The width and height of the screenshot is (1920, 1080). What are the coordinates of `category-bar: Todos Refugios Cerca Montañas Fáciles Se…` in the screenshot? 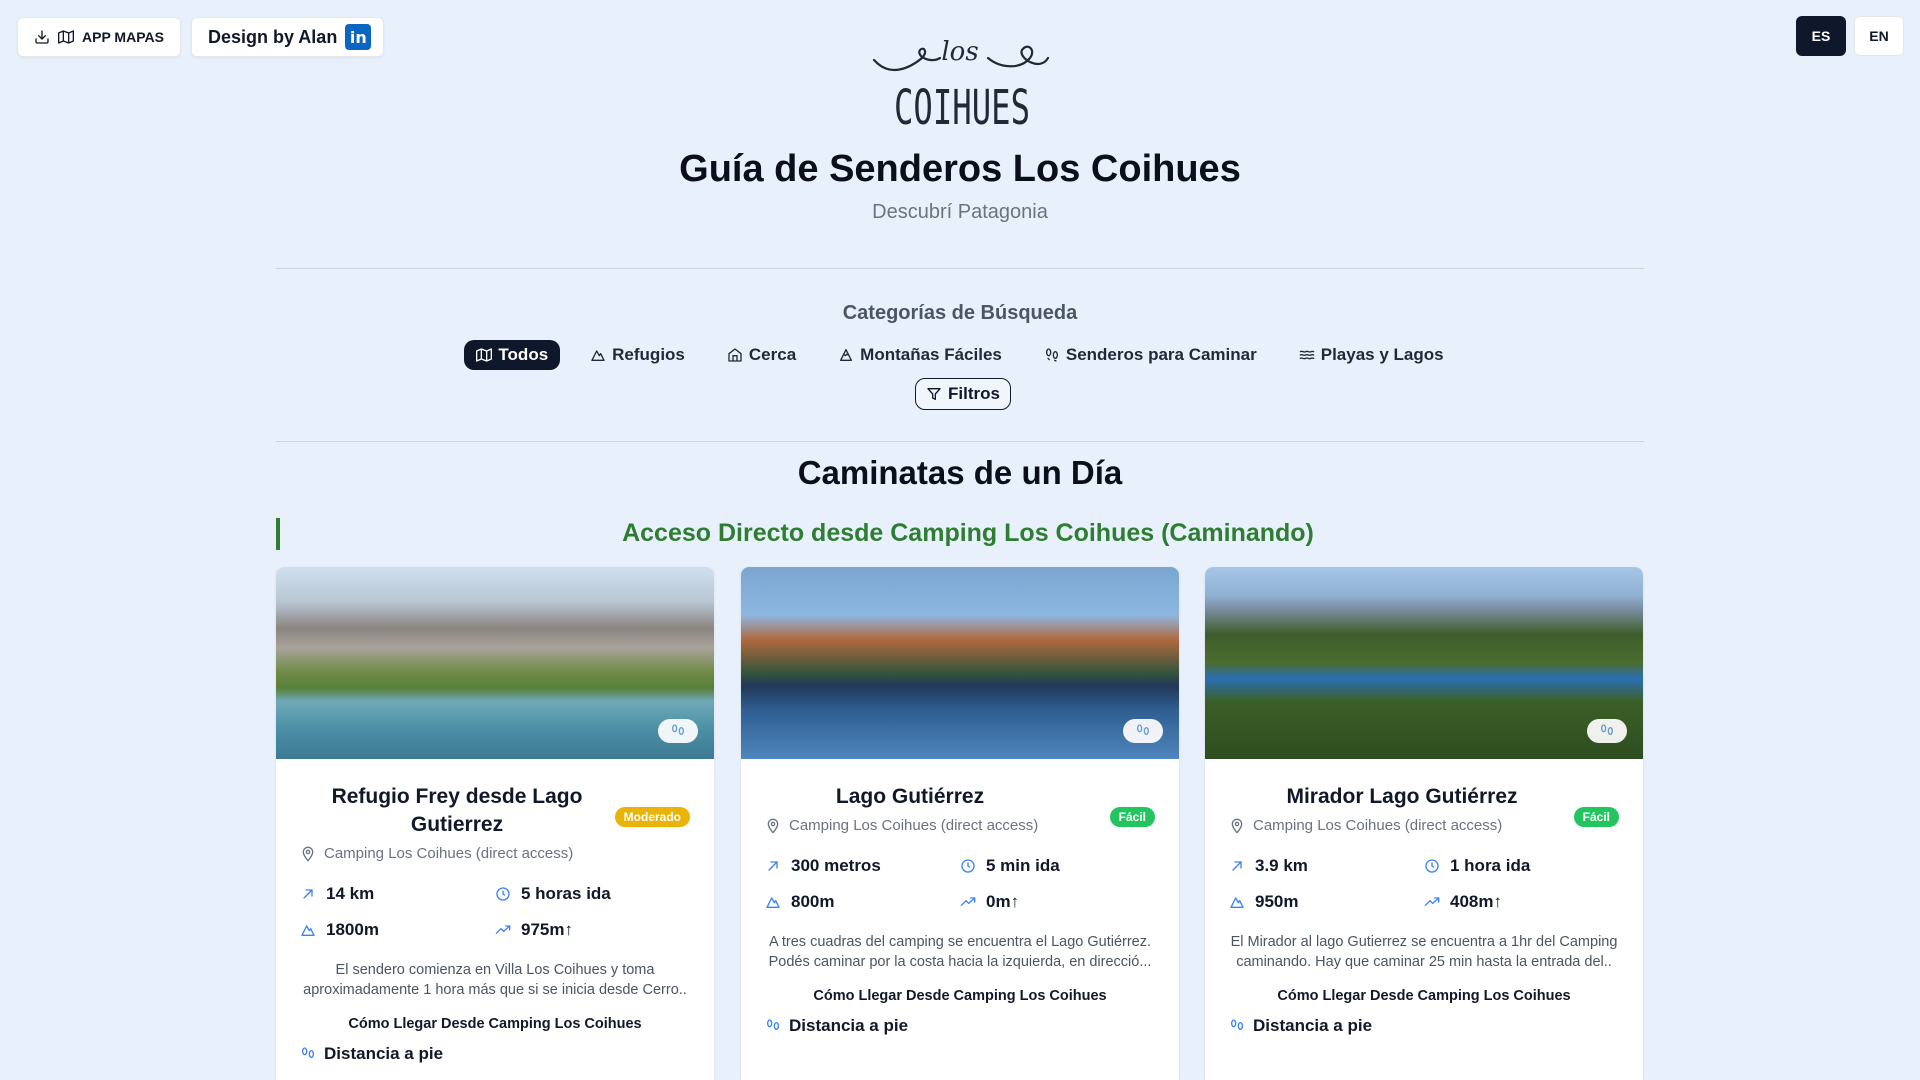 It's located at (960, 355).